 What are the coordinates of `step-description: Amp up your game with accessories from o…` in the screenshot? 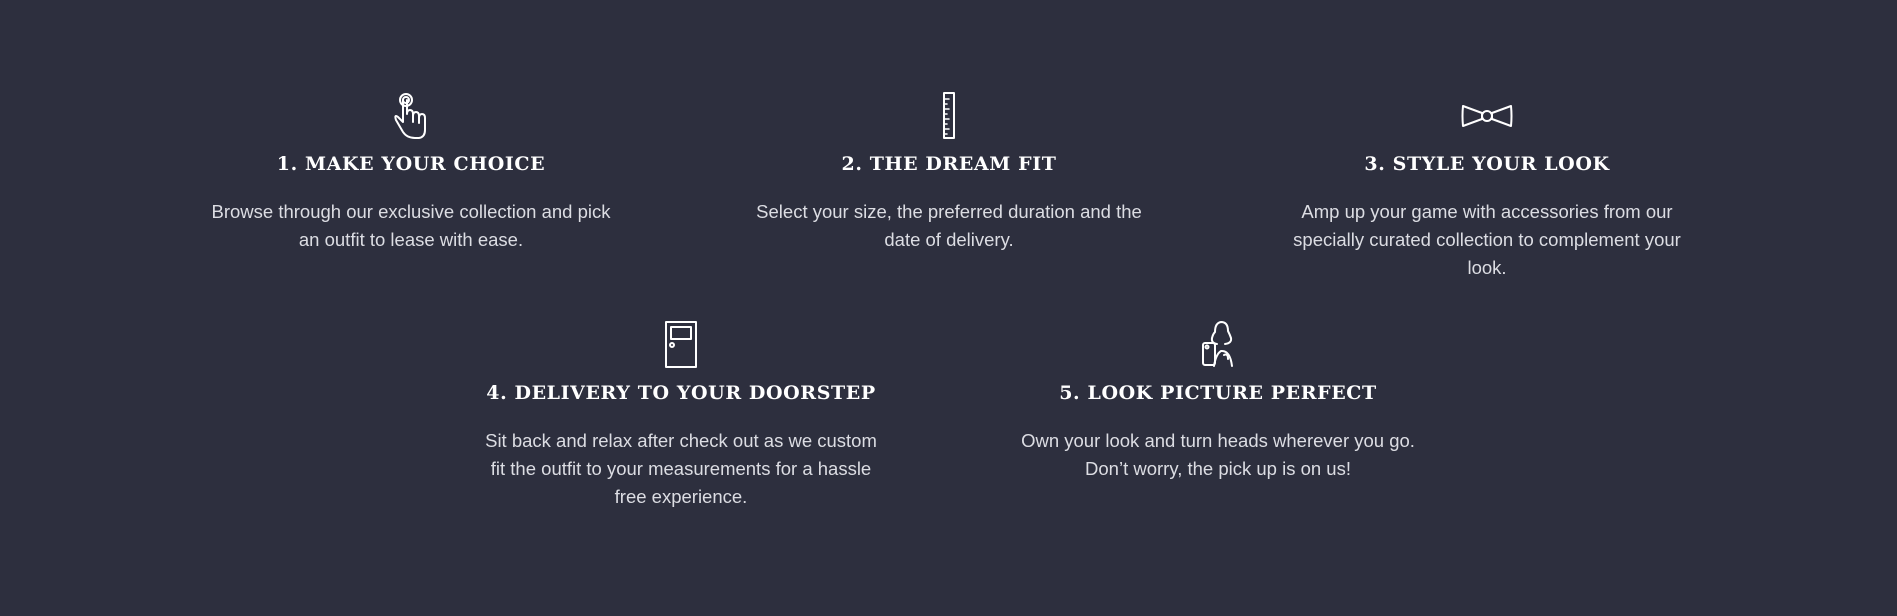 It's located at (1487, 239).